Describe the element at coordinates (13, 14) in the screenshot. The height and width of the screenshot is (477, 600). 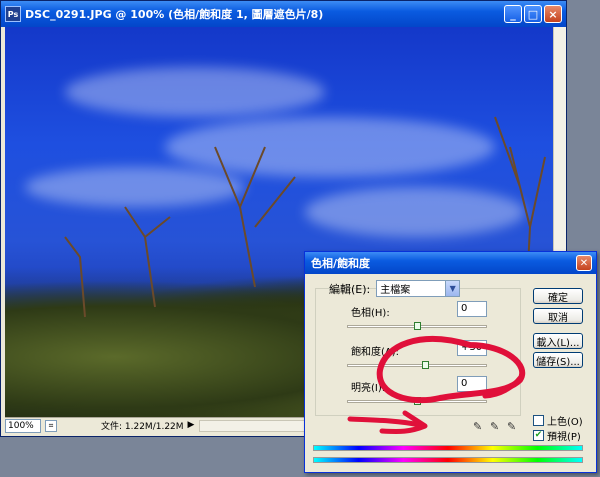
I see `photoshop-app-icon: Ps` at that location.